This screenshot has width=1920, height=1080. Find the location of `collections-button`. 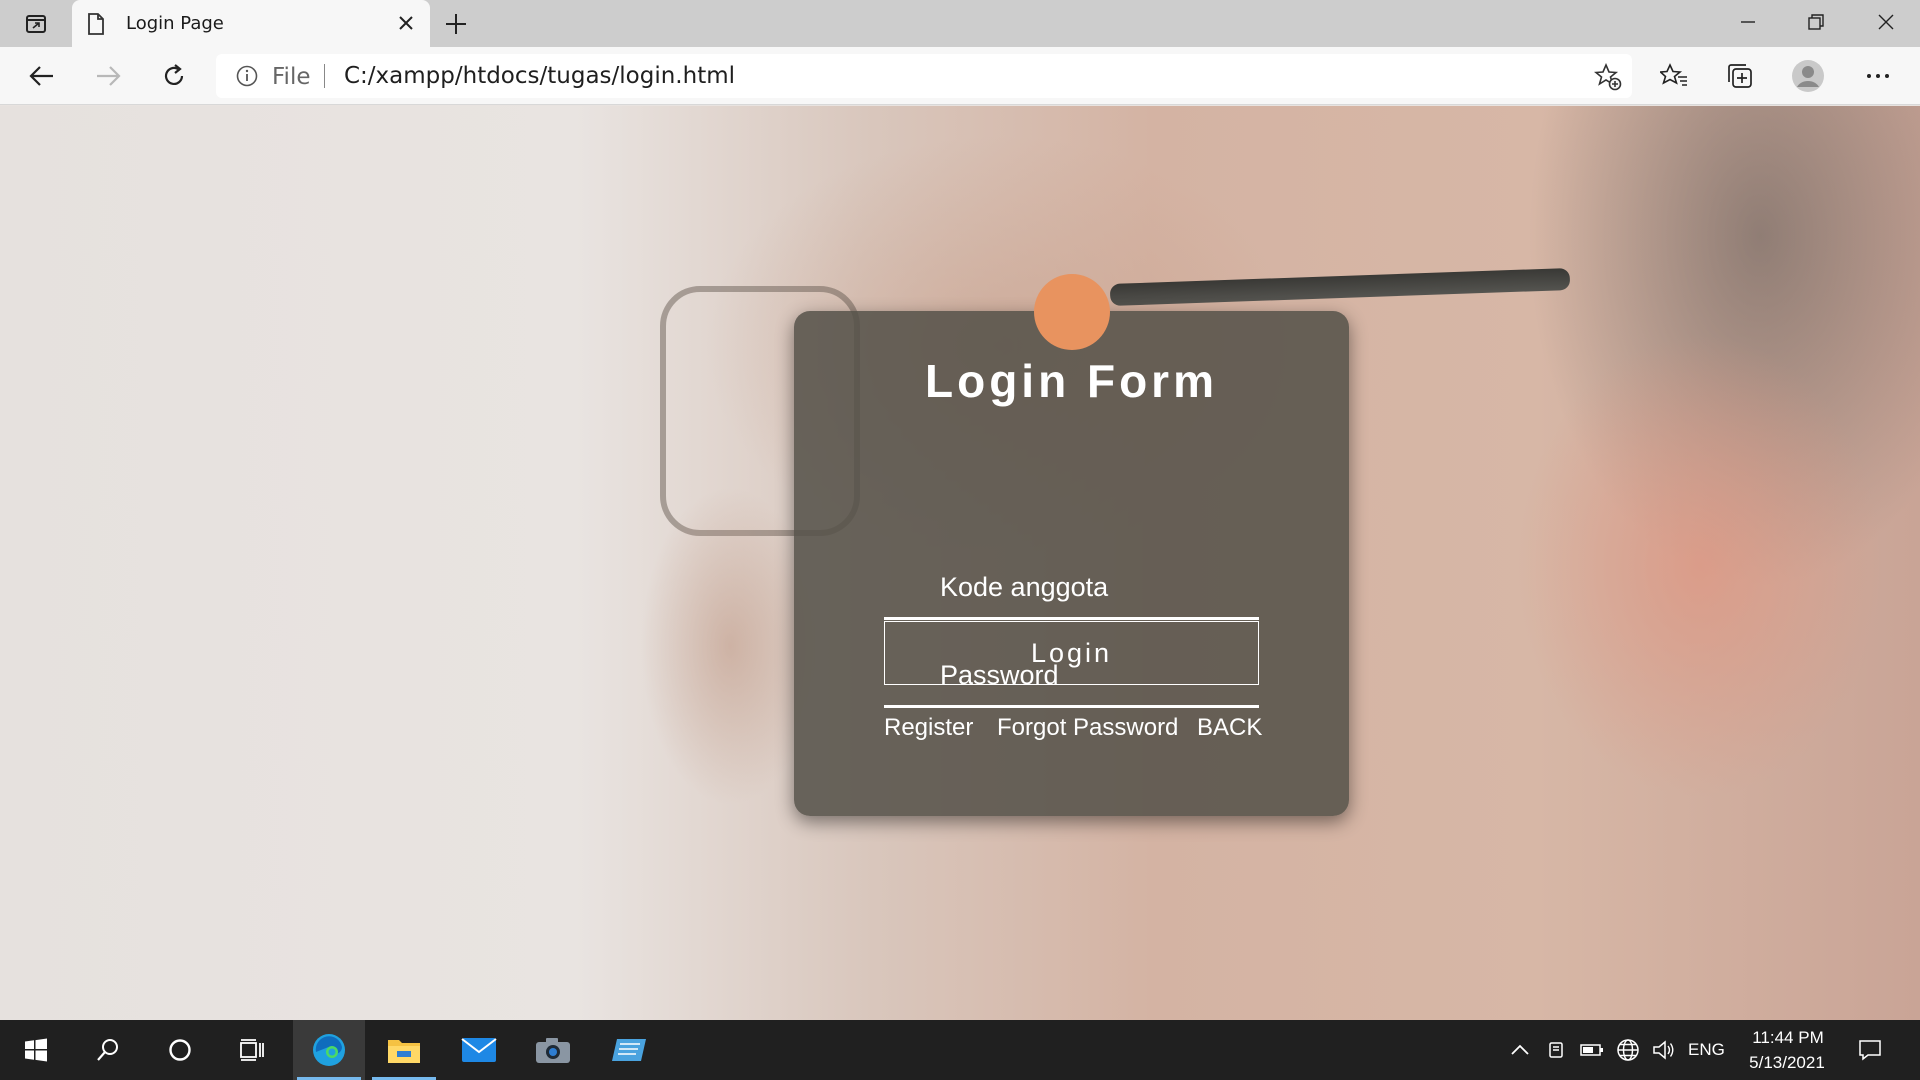

collections-button is located at coordinates (1740, 76).